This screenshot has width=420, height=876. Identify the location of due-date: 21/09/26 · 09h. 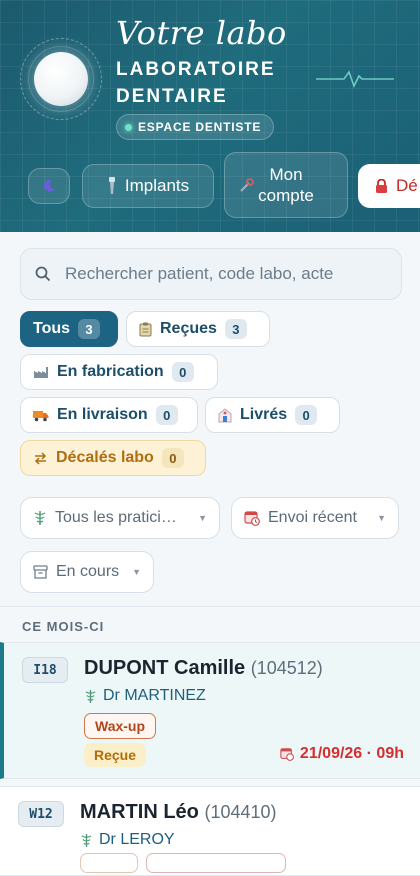
(342, 754).